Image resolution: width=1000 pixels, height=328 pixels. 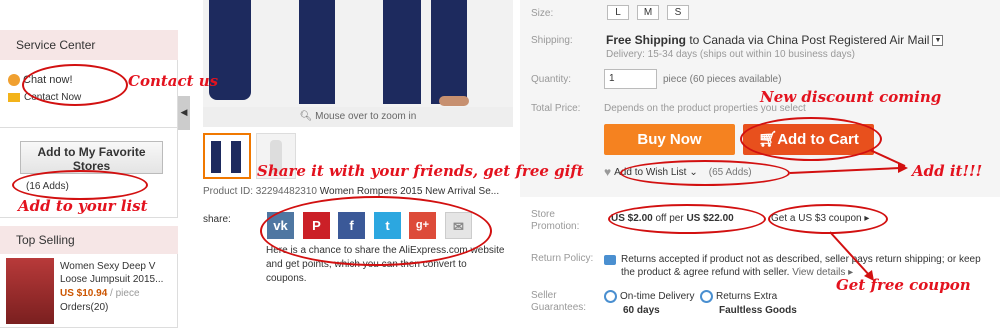 I want to click on arrow-cart-to-add-it, so click(x=887, y=158).